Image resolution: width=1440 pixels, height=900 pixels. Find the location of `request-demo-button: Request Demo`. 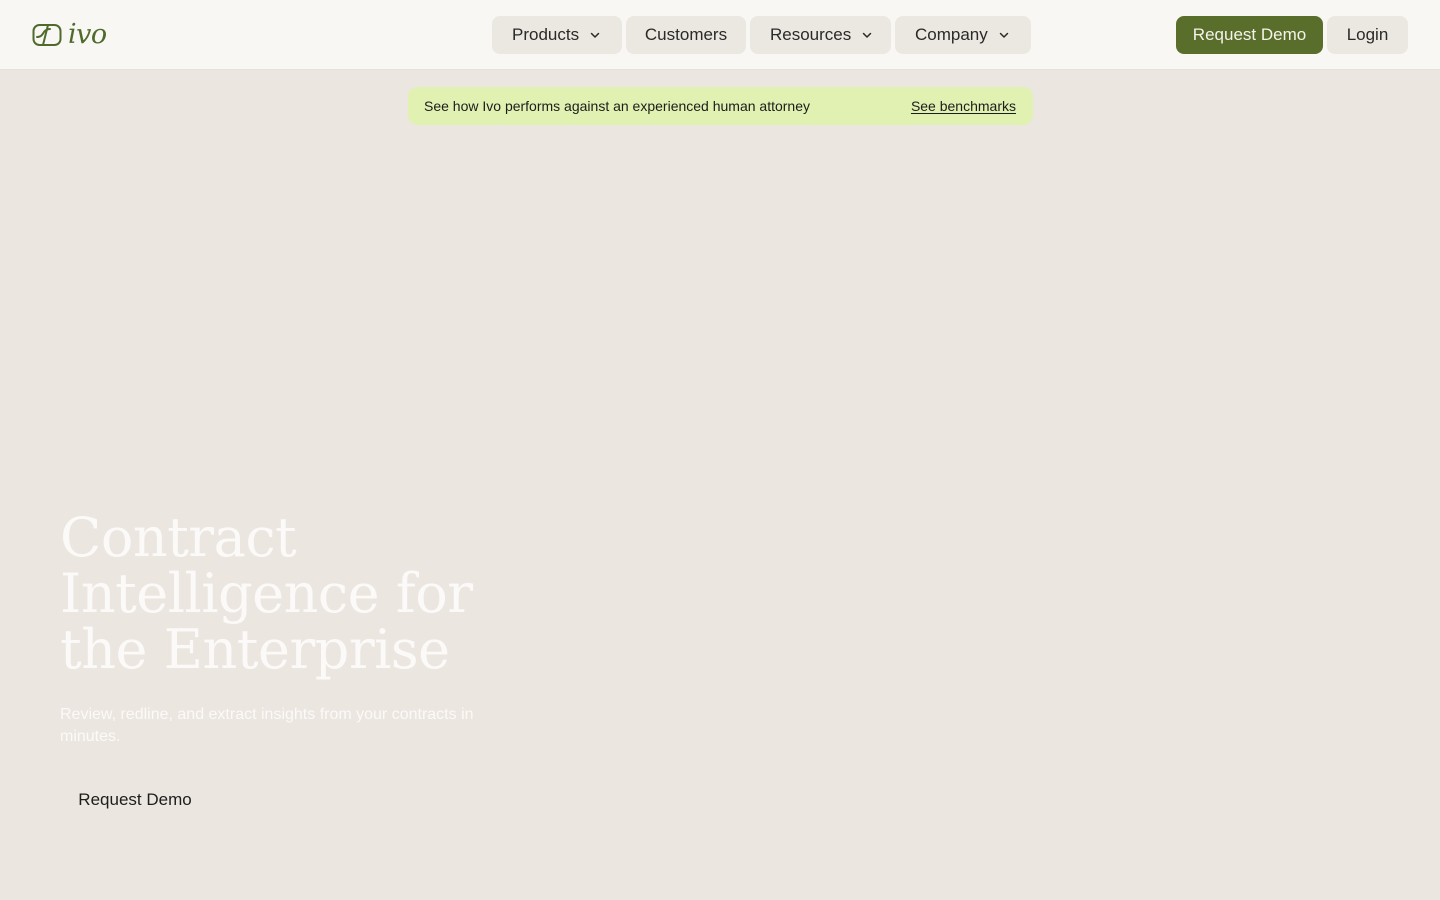

request-demo-button: Request Demo is located at coordinates (1249, 35).